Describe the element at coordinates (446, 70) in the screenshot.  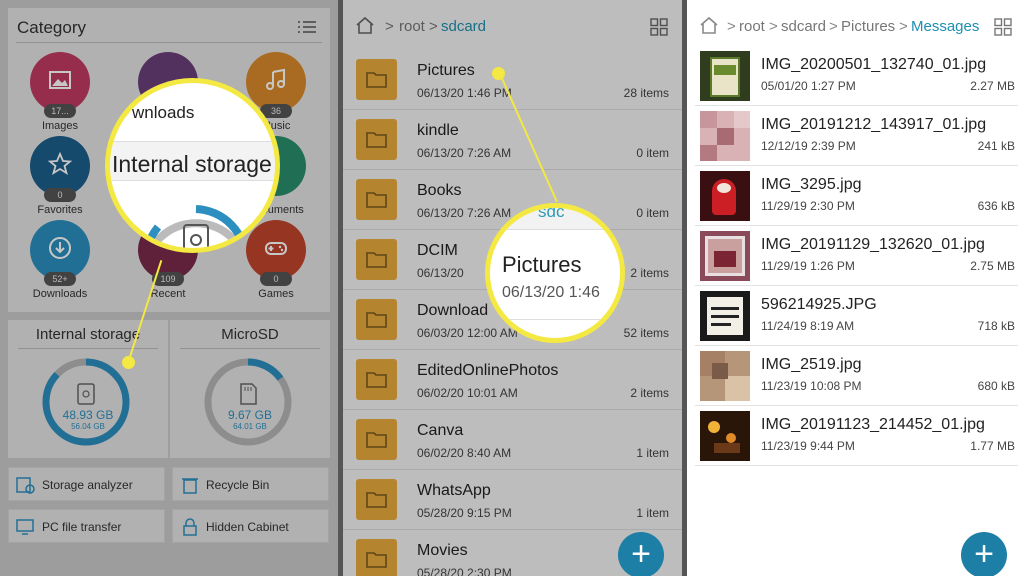
I see `folder-name: Pictures` at that location.